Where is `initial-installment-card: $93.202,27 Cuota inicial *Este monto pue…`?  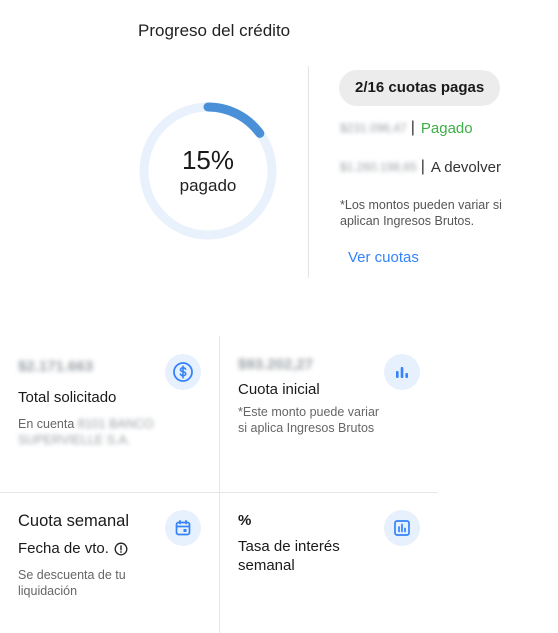 initial-installment-card: $93.202,27 Cuota inicial *Este monto pue… is located at coordinates (328, 414).